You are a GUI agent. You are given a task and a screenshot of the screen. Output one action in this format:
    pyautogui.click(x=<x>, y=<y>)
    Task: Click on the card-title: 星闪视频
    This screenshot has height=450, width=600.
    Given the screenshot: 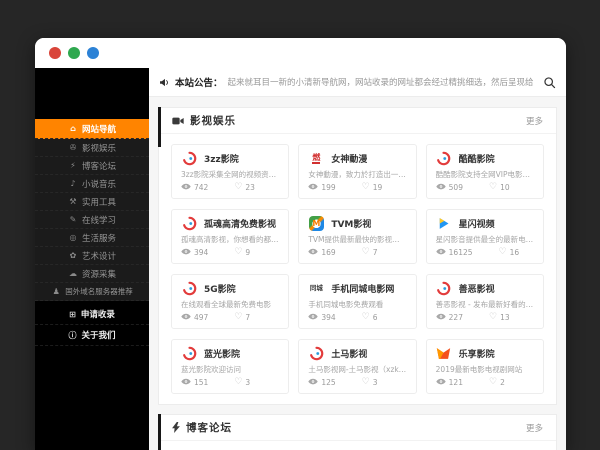 What is the action you would take?
    pyautogui.click(x=476, y=225)
    